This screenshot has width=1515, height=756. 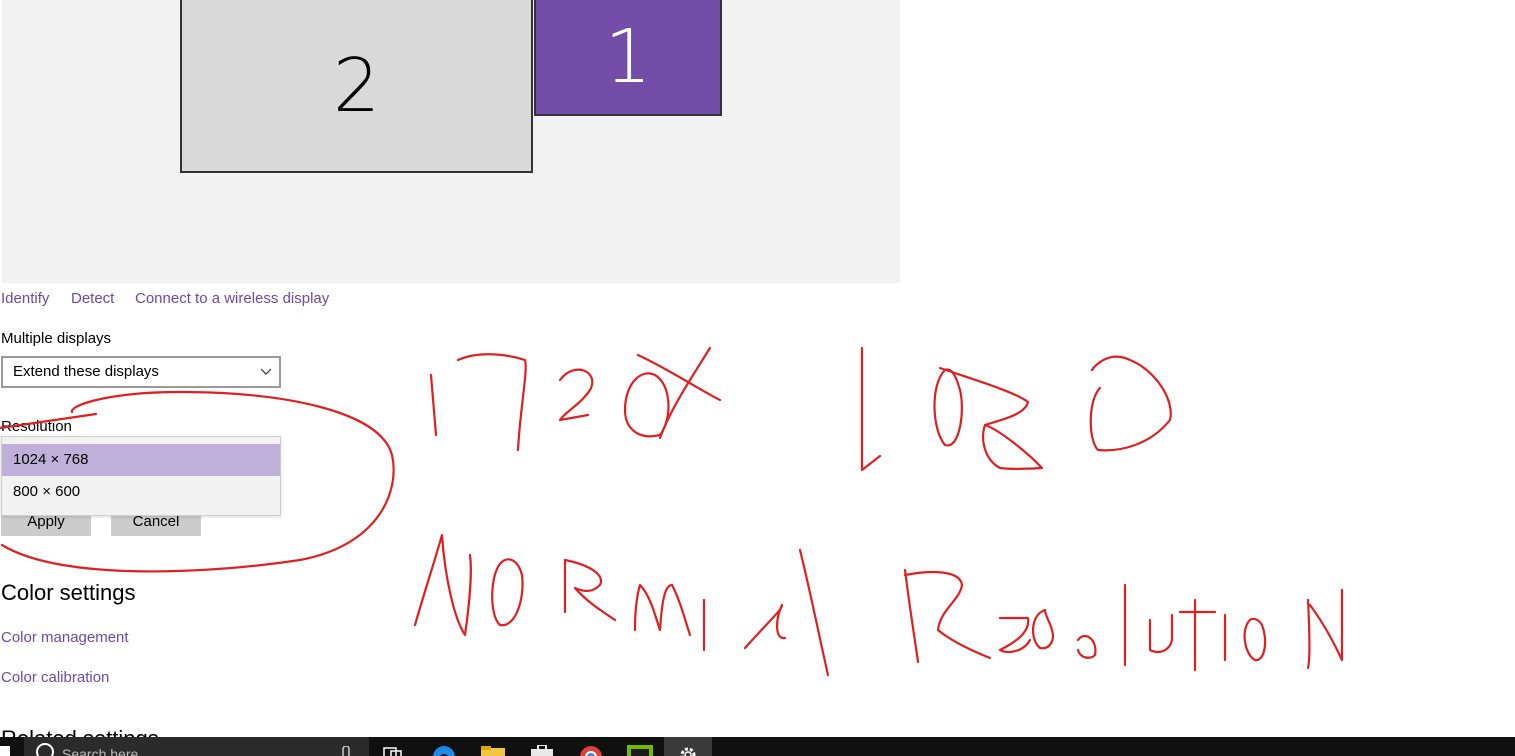 What do you see at coordinates (757, 746) in the screenshot?
I see `taskbar: Search here` at bounding box center [757, 746].